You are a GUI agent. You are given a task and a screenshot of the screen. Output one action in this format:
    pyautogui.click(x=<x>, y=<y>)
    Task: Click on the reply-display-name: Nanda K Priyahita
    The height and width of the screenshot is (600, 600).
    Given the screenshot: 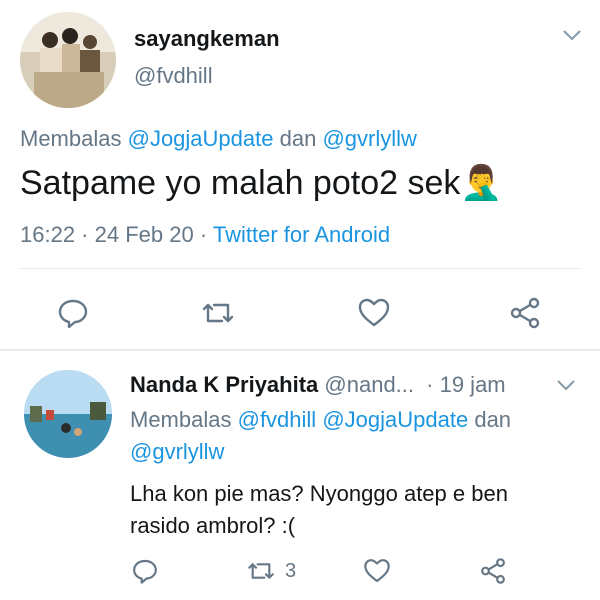 What is the action you would take?
    pyautogui.click(x=224, y=384)
    